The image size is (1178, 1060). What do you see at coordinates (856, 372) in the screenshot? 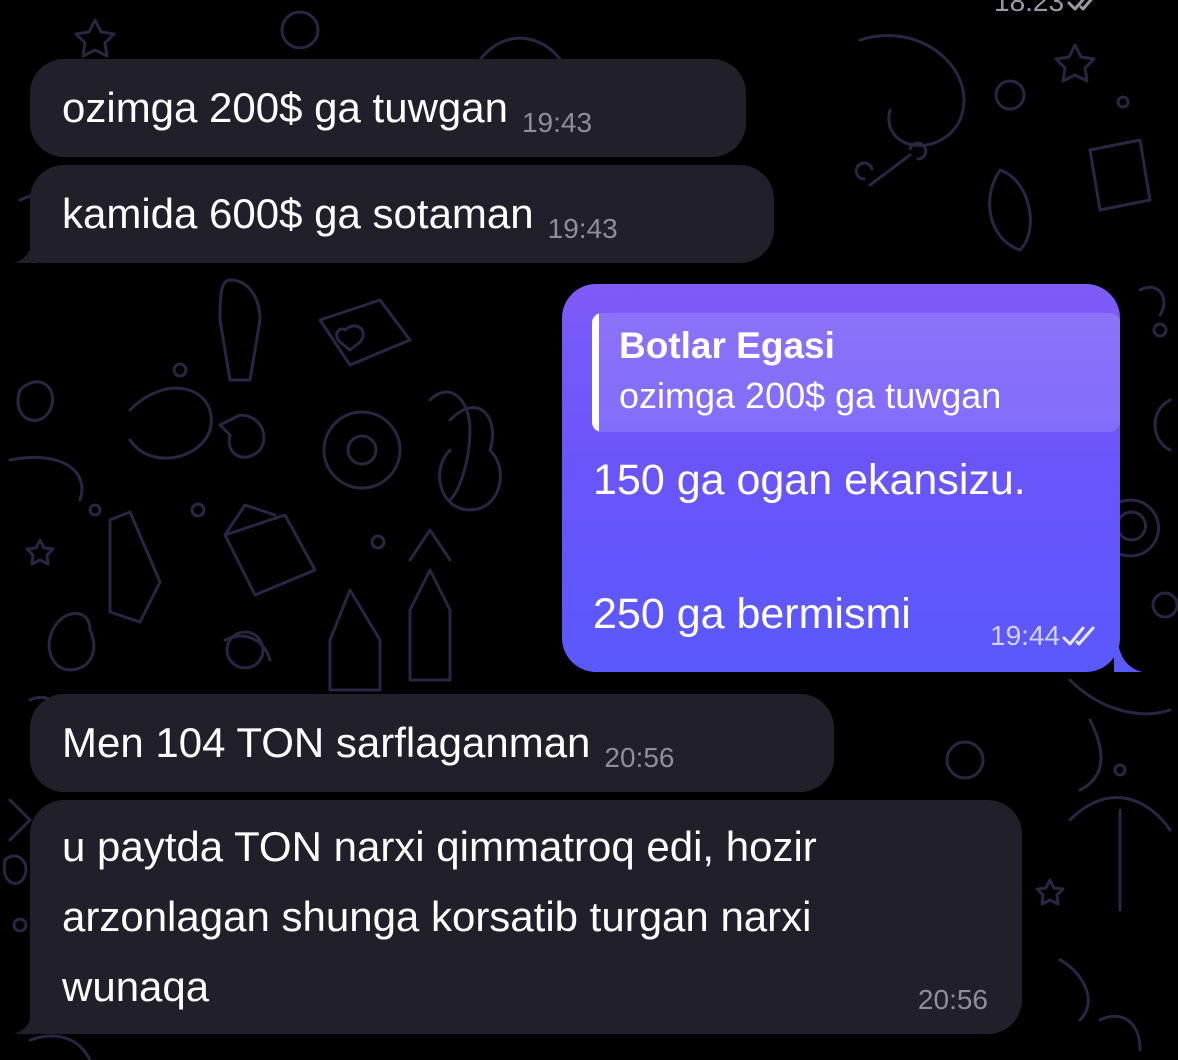
I see `reply-quote: Botlar Egasi ozimga 200$ ga tuwgan` at bounding box center [856, 372].